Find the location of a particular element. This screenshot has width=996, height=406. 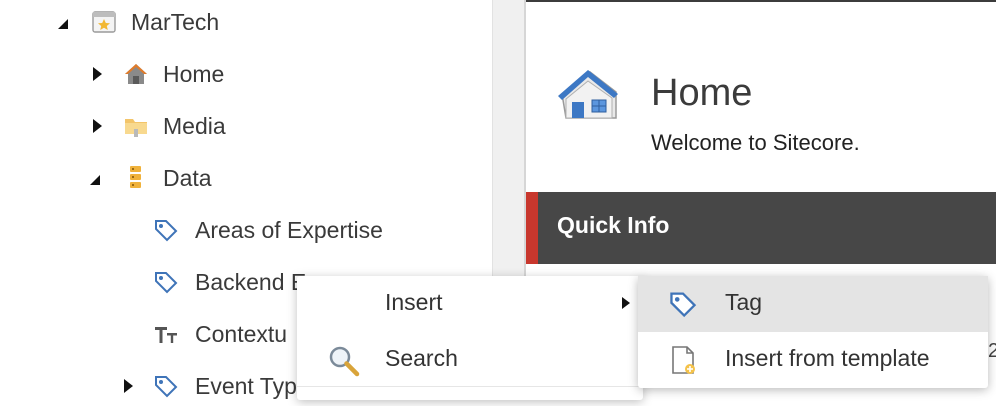

tree-item-media: Media is located at coordinates (245, 126).